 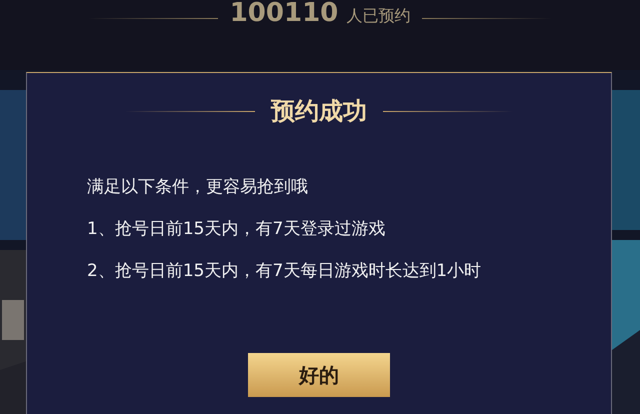 I want to click on condition-text: 满足以下条件，更容易抢到哦, so click(x=198, y=187).